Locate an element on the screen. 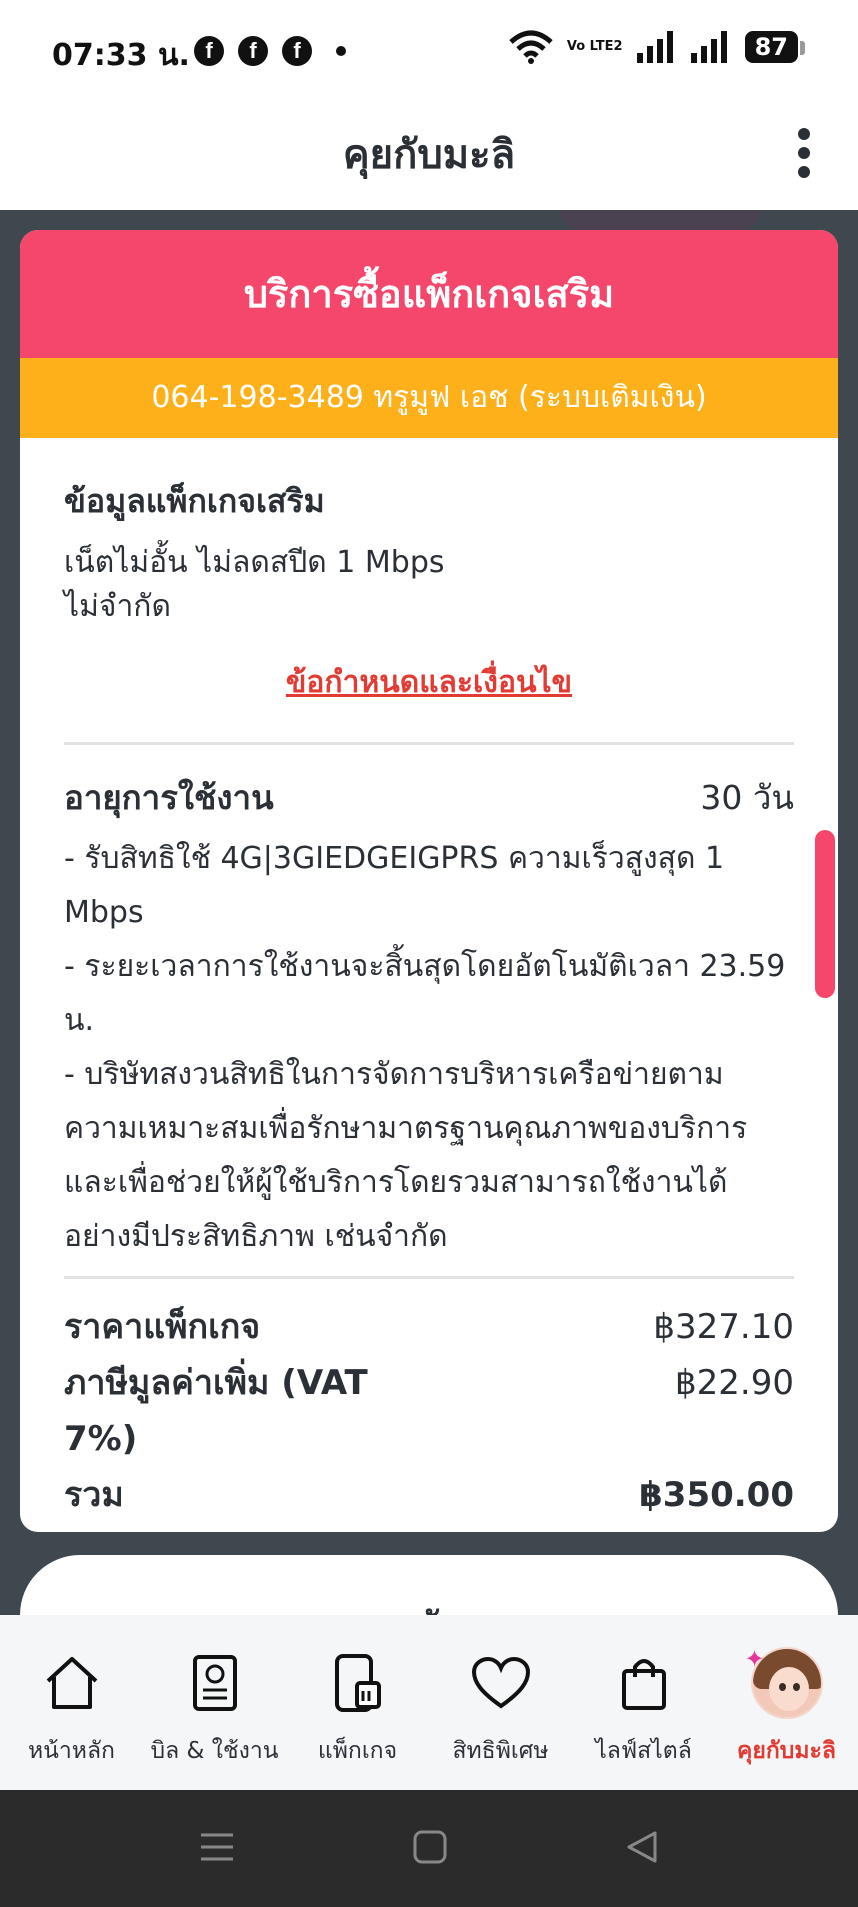 This screenshot has width=858, height=1907. volte-icon: Vo LTE2 is located at coordinates (594, 46).